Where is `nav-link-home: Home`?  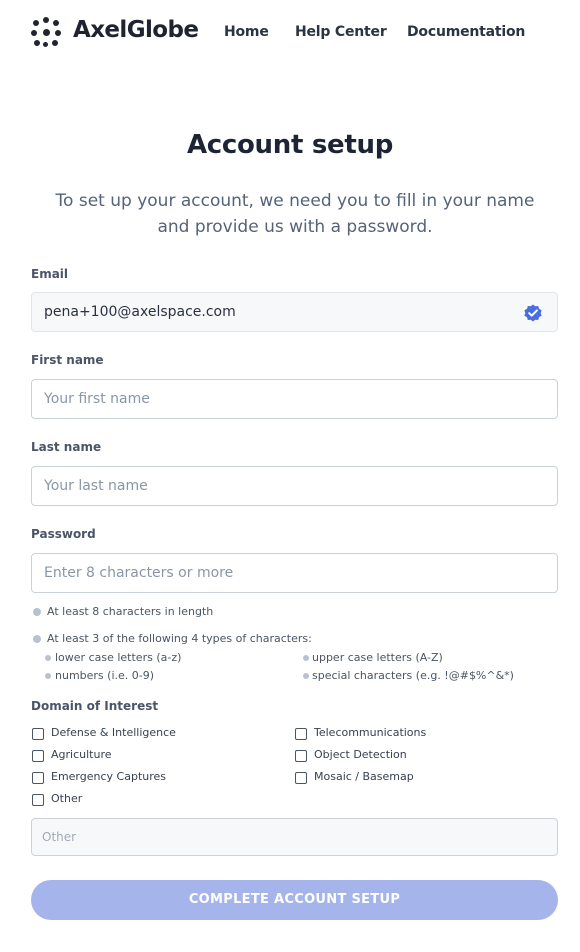 nav-link-home: Home is located at coordinates (246, 32).